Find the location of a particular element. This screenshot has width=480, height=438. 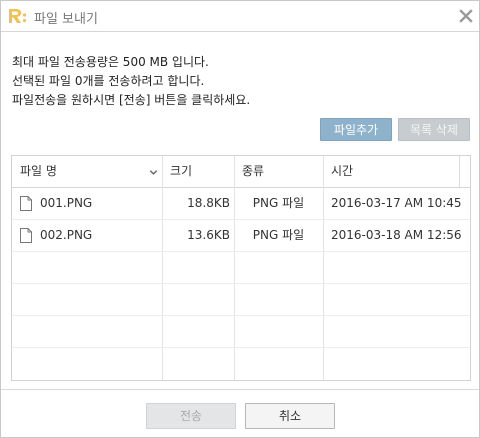

column-header-time: 시간 is located at coordinates (391, 171).